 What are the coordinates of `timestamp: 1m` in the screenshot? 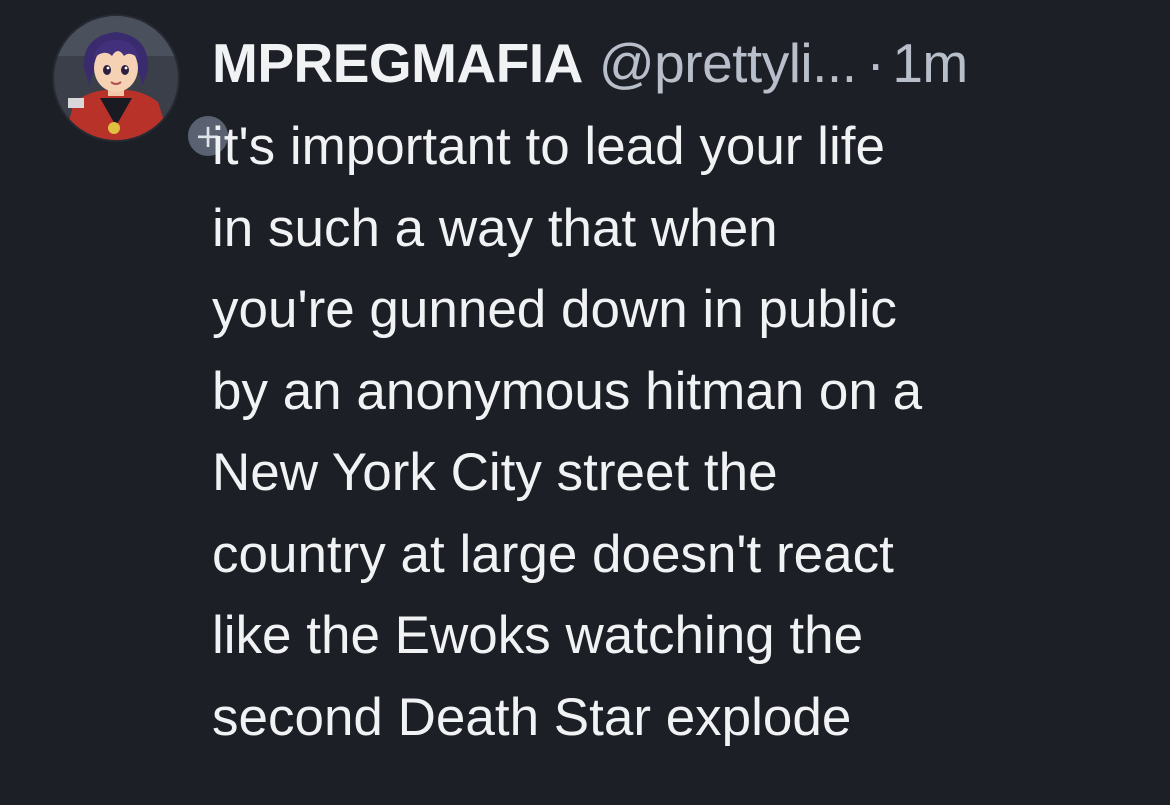 It's located at (930, 63).